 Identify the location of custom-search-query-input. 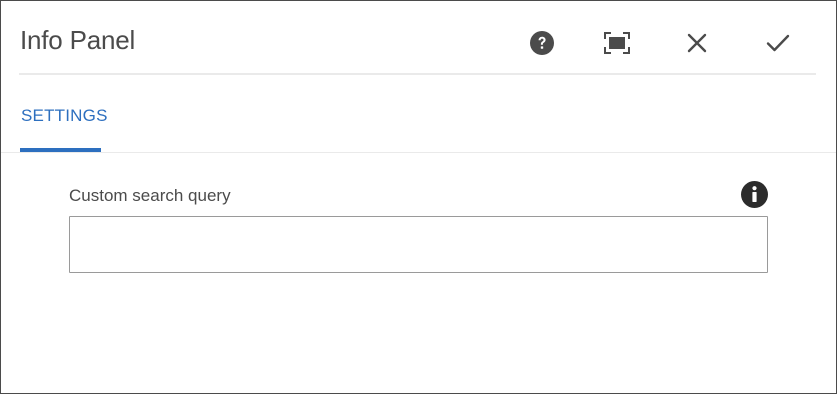
(418, 244).